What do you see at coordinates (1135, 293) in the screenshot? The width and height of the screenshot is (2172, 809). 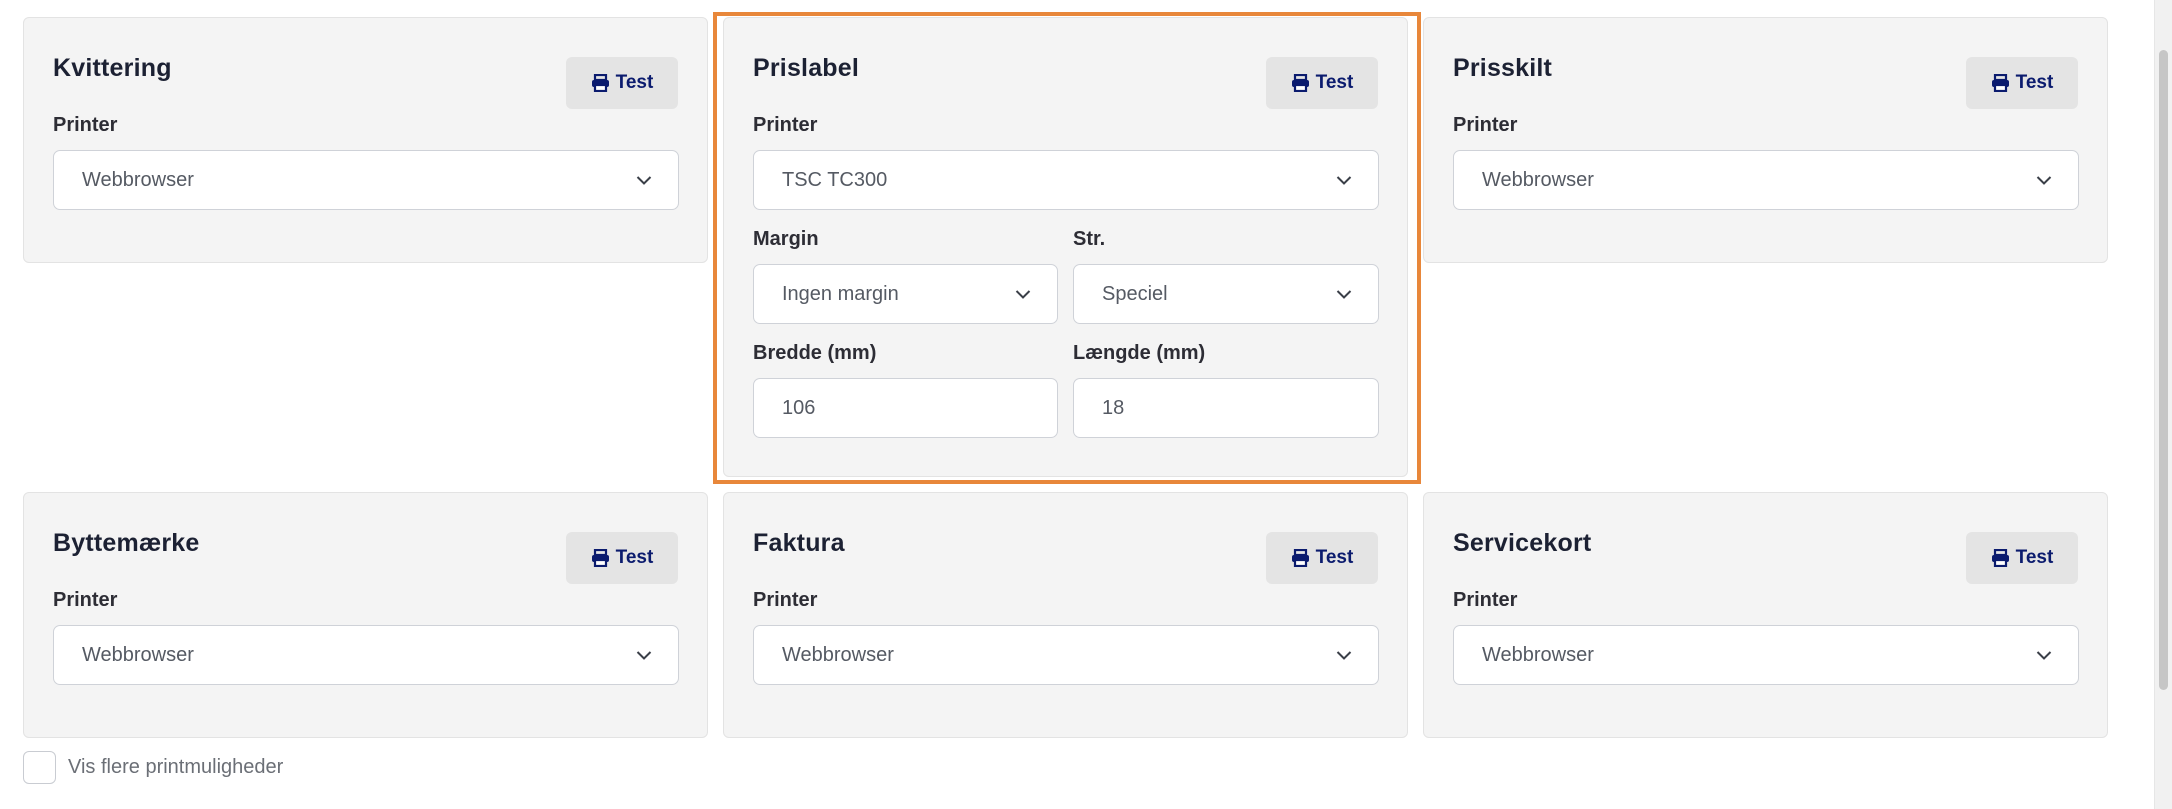 I see `size-select-value: Speciel` at bounding box center [1135, 293].